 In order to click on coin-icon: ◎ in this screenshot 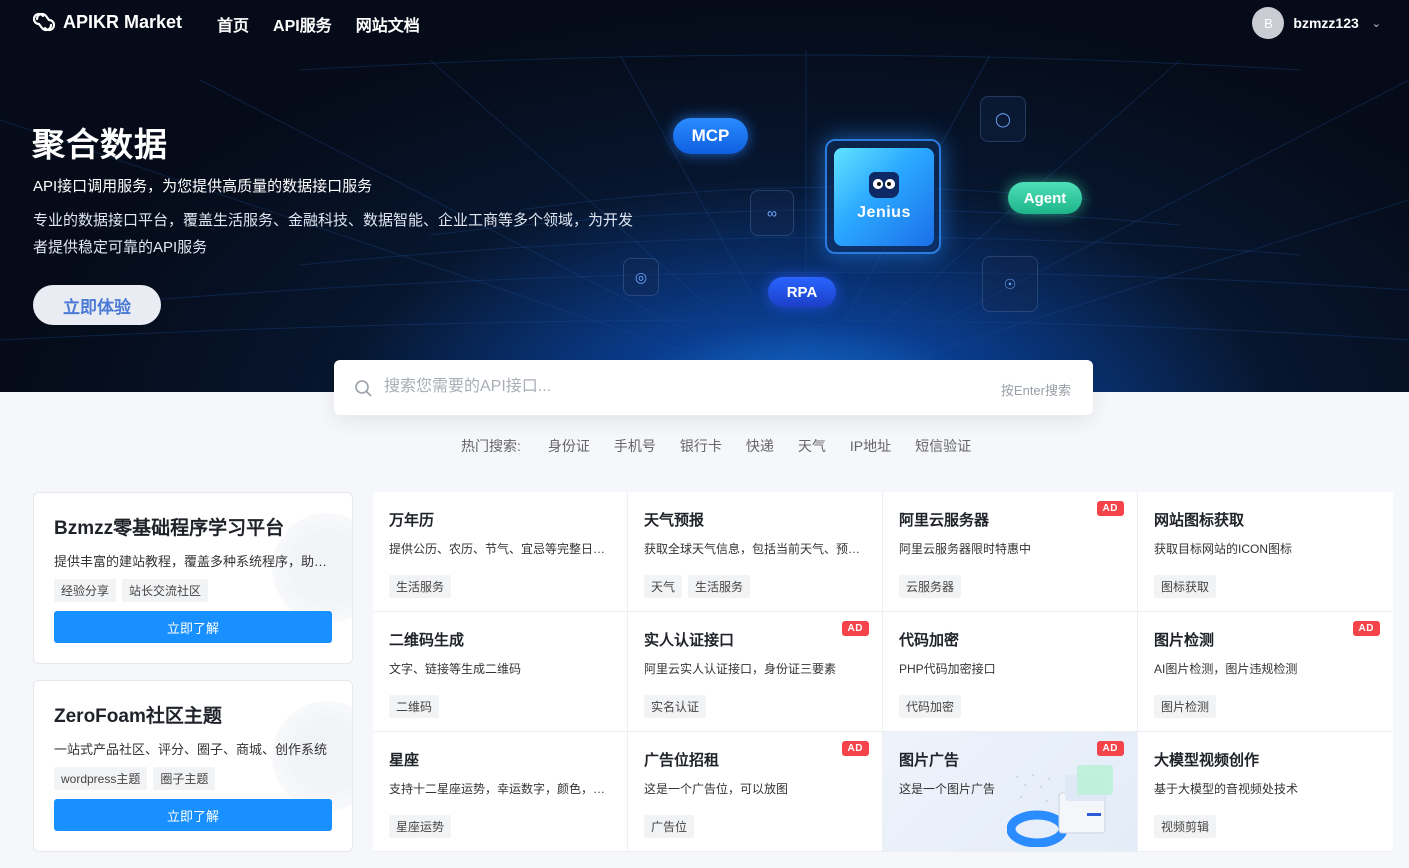, I will do `click(641, 277)`.